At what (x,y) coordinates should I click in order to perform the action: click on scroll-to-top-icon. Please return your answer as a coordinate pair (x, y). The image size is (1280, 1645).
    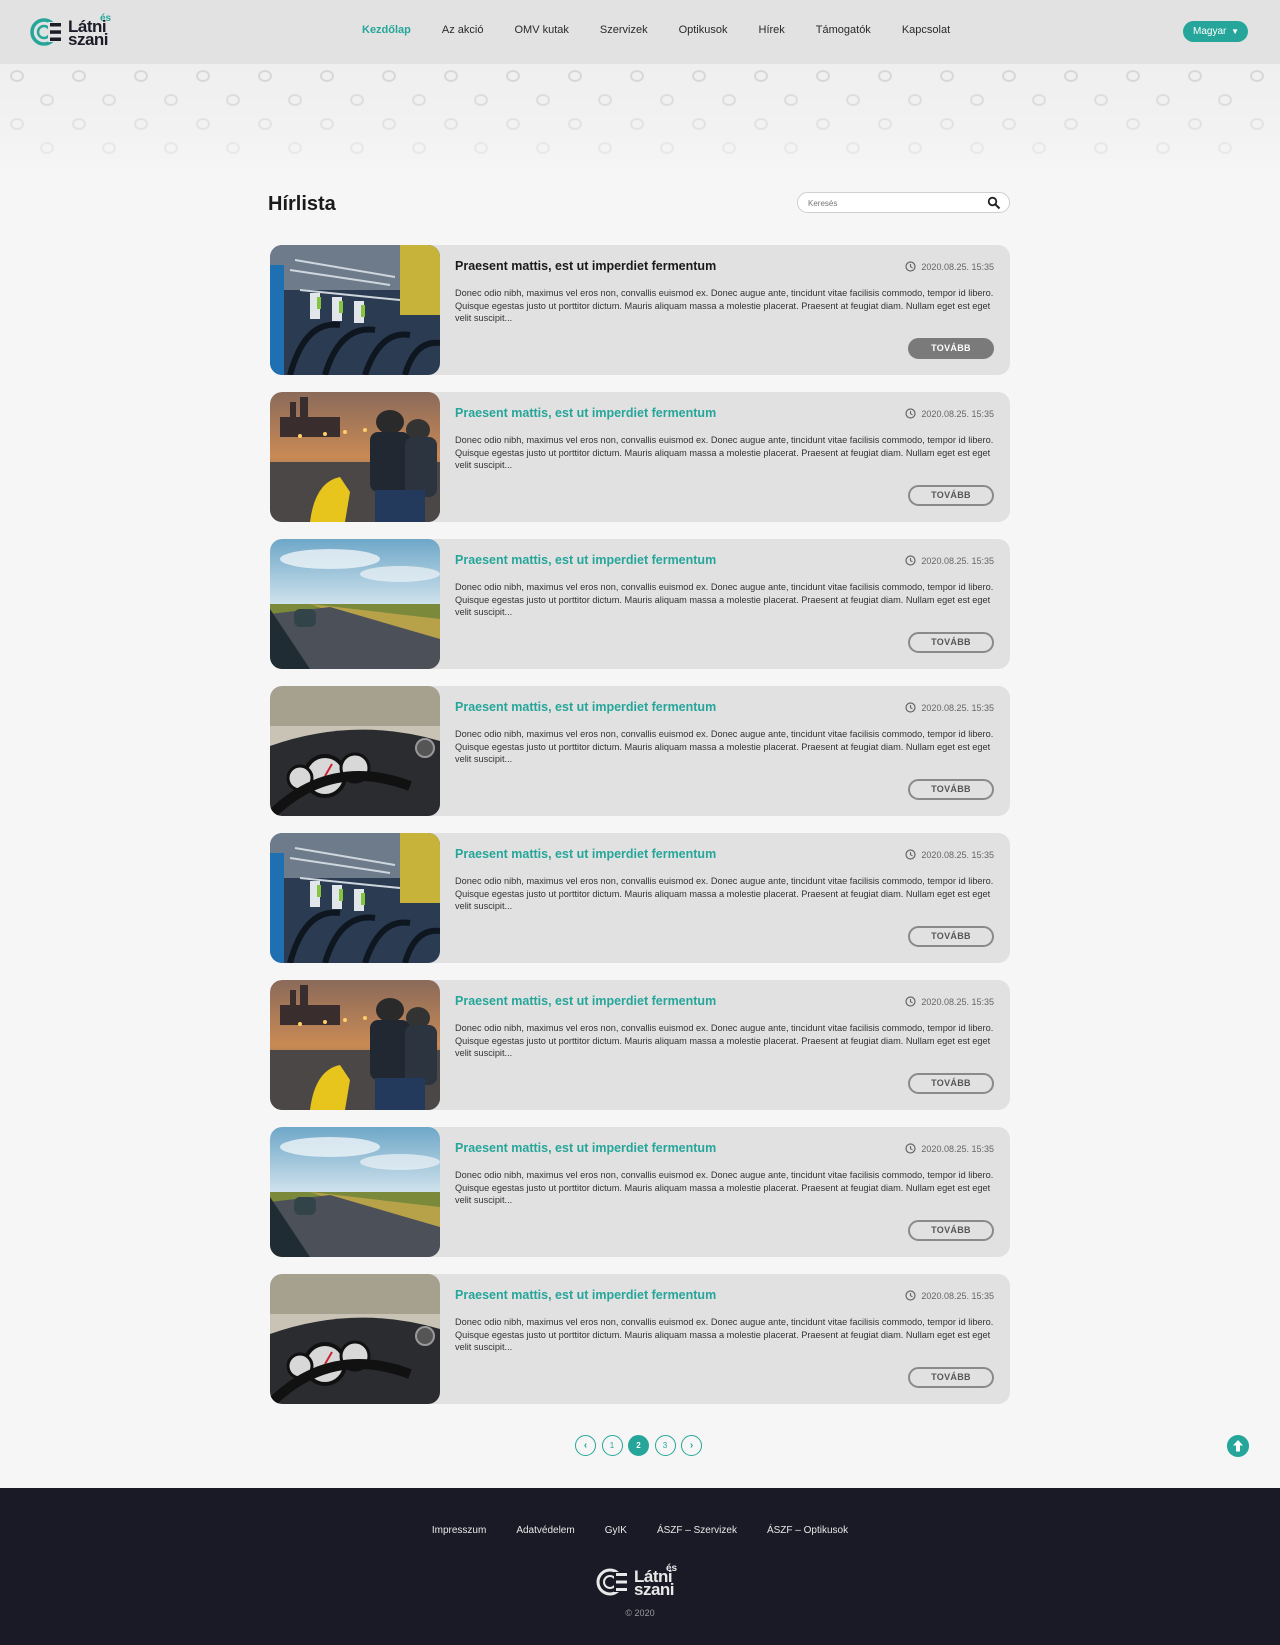
    Looking at the image, I should click on (1238, 1446).